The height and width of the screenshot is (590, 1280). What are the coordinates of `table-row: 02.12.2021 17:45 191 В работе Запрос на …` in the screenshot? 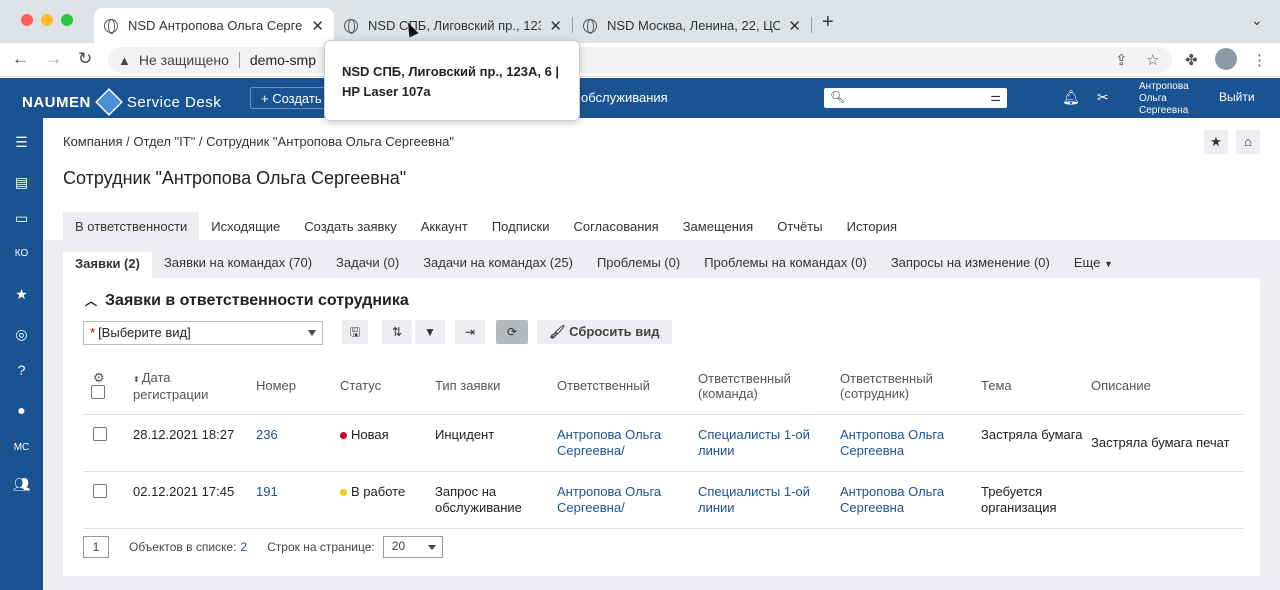 It's located at (663, 500).